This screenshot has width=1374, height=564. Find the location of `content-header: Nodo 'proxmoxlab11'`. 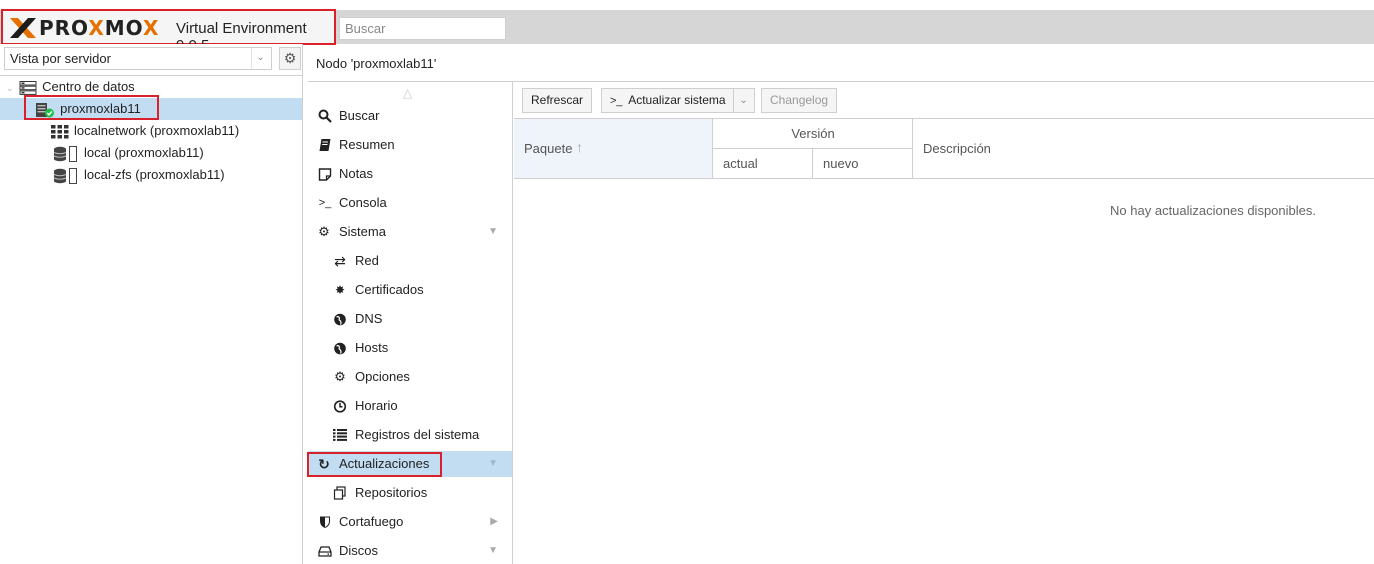

content-header: Nodo 'proxmoxlab11' is located at coordinates (841, 64).